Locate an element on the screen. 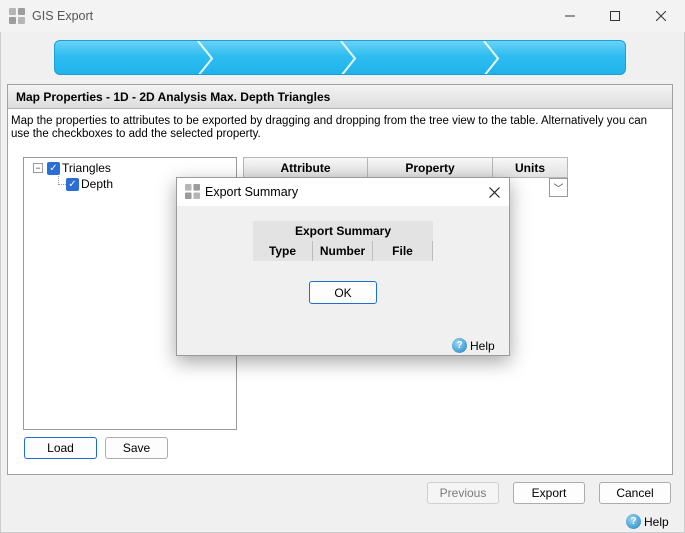 The width and height of the screenshot is (685, 533). maximize-button is located at coordinates (615, 16).